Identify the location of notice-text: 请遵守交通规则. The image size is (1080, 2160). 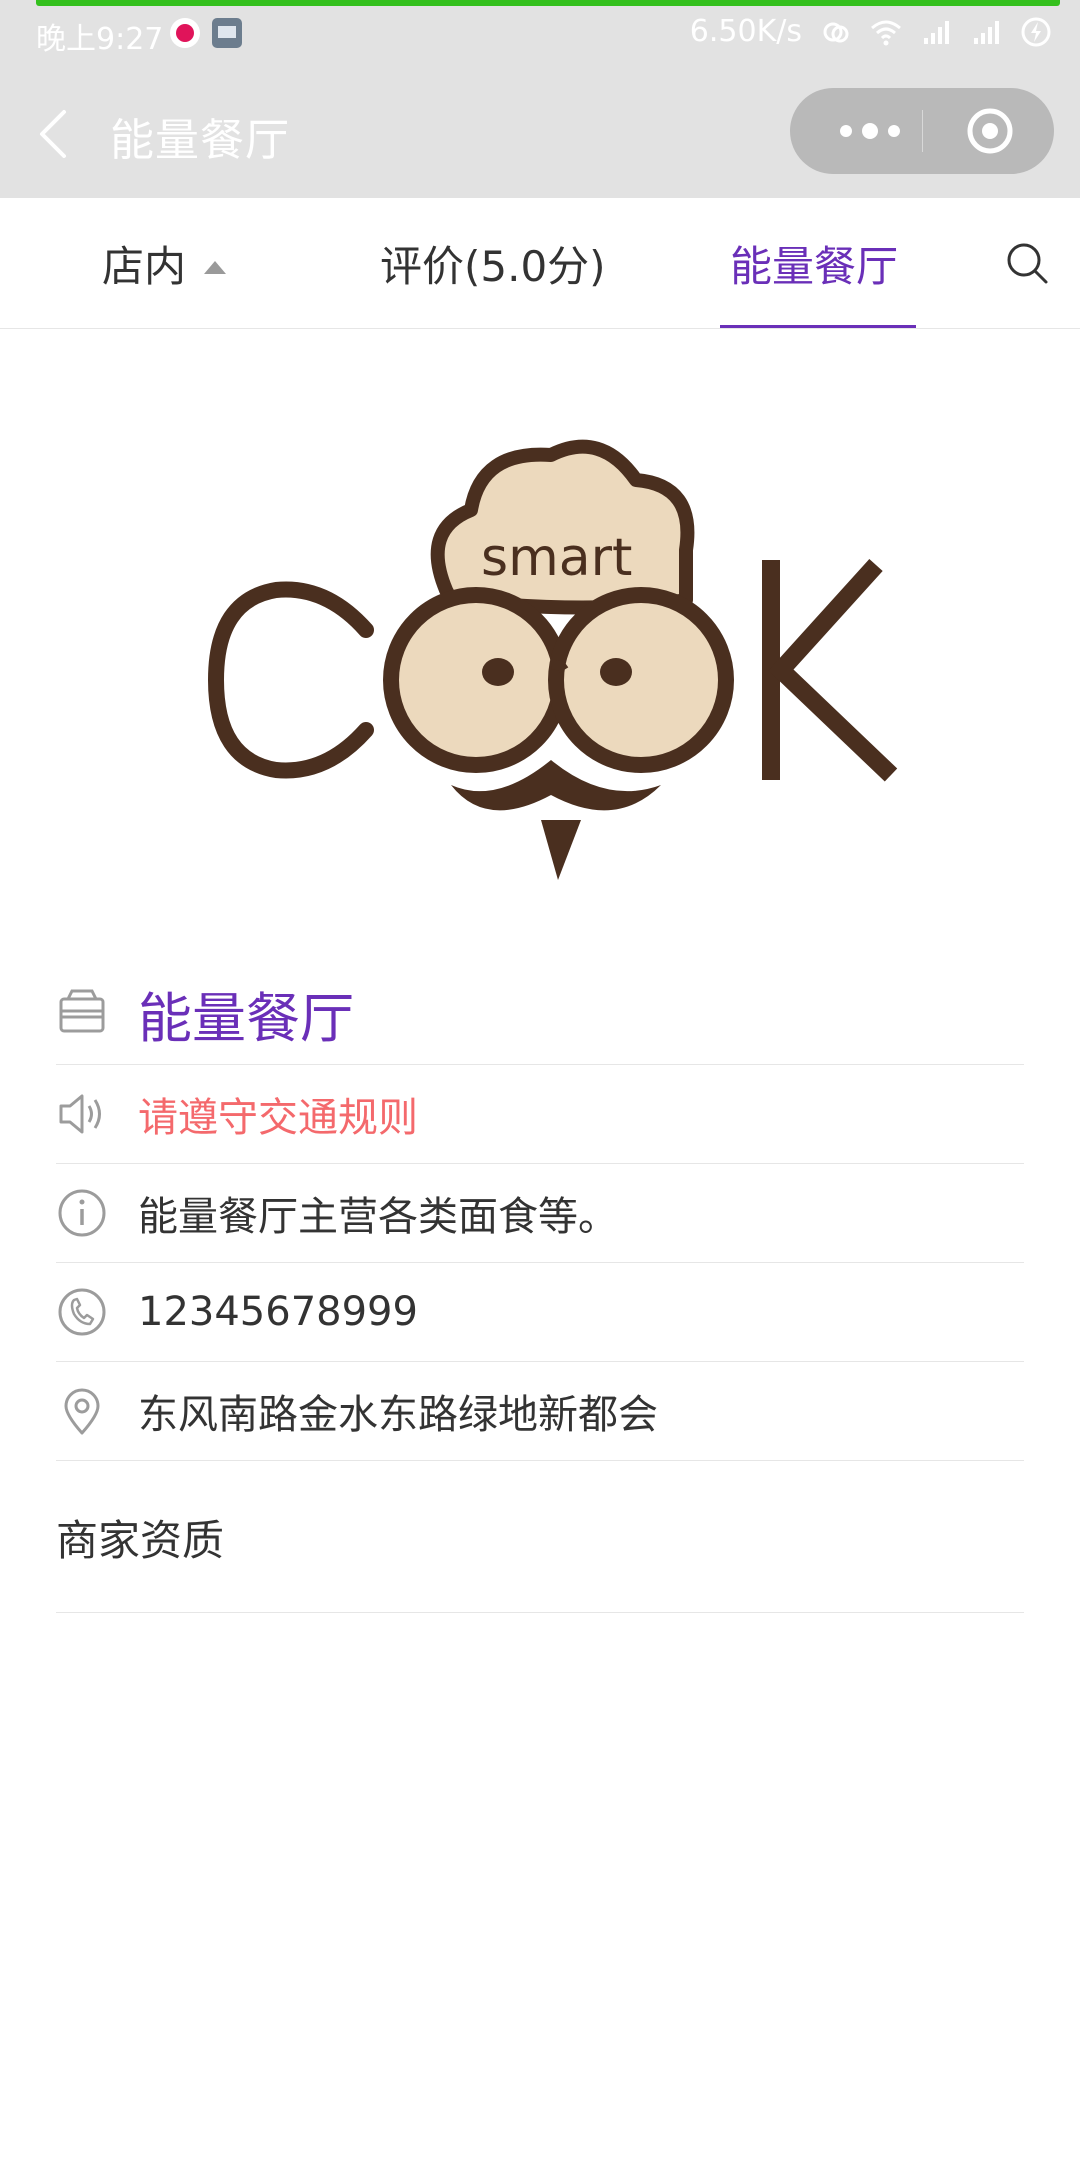
(278, 1118).